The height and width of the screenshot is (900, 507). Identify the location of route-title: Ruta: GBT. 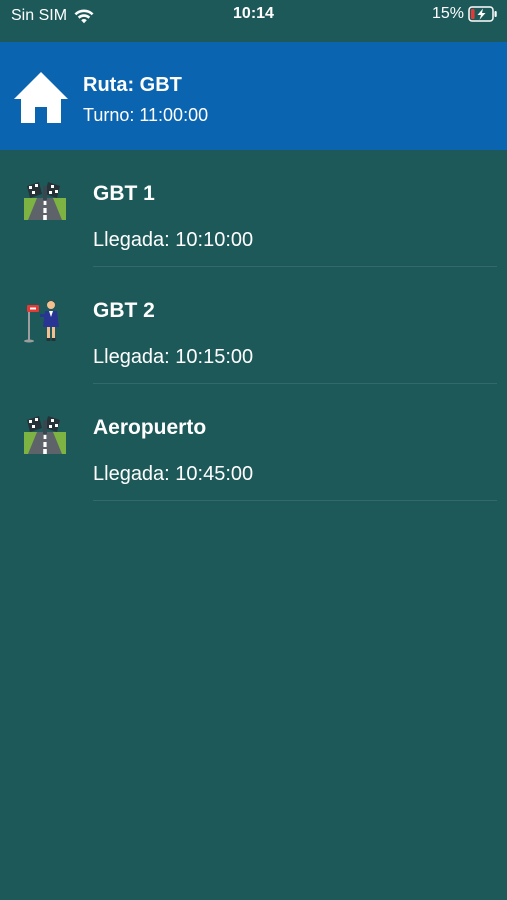
(132, 85).